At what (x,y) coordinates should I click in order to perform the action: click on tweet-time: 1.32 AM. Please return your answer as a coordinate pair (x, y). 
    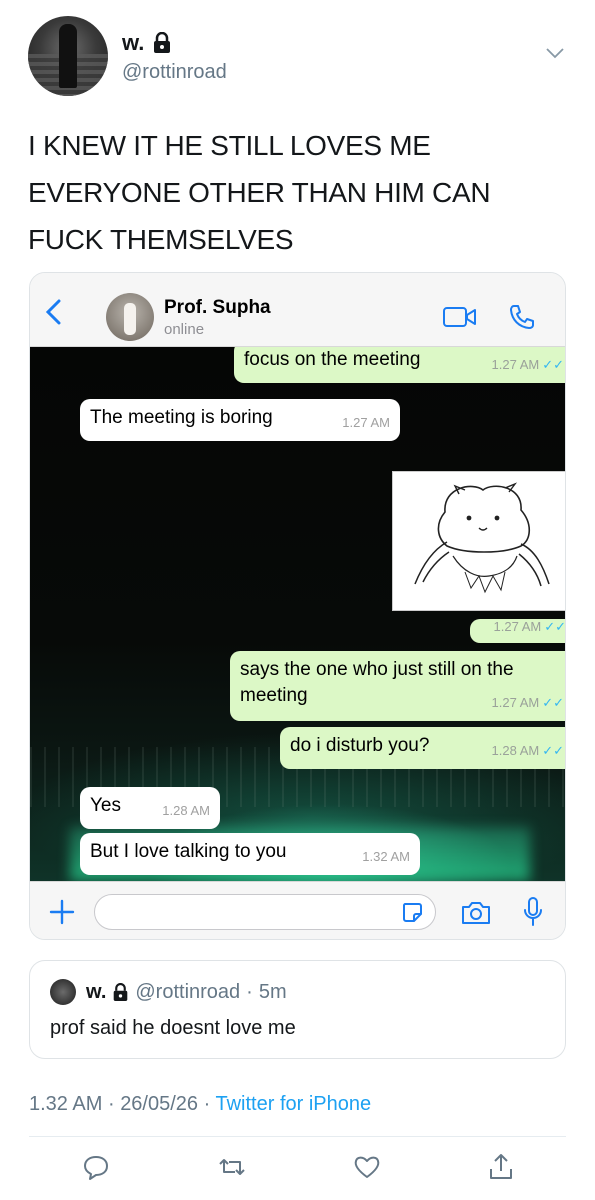
    Looking at the image, I should click on (65, 1104).